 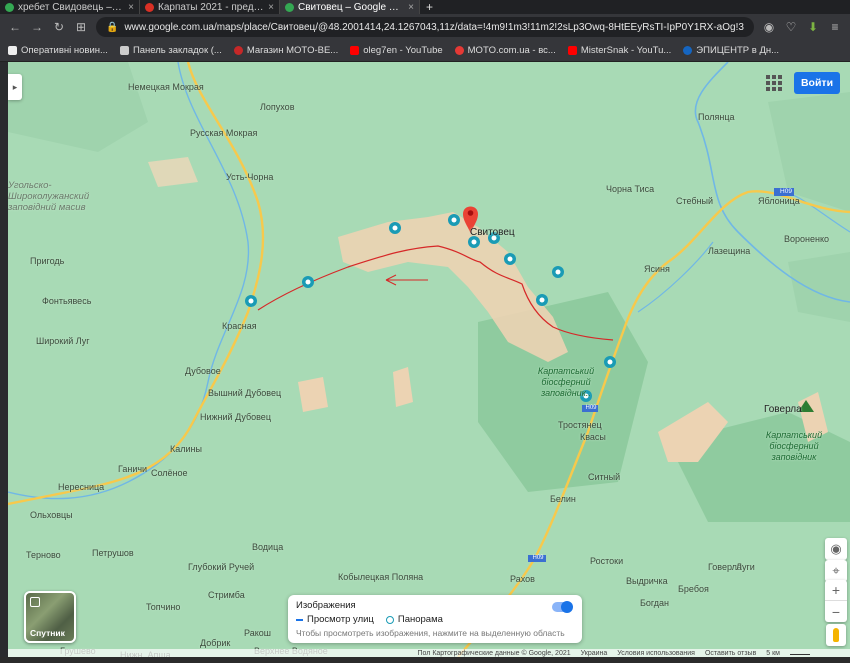 What do you see at coordinates (745, 567) in the screenshot?
I see `place-label: Луги` at bounding box center [745, 567].